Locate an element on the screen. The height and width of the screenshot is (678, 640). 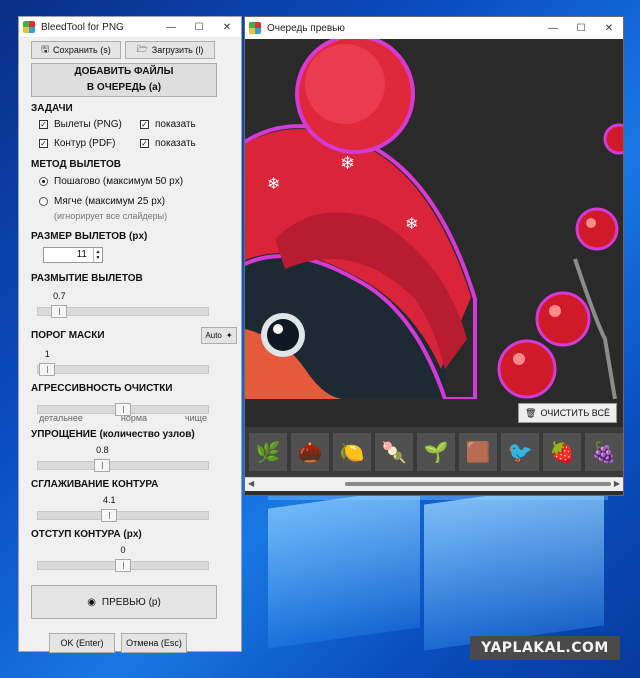
auto-mask-button: Auto ✦ is located at coordinates (219, 335).